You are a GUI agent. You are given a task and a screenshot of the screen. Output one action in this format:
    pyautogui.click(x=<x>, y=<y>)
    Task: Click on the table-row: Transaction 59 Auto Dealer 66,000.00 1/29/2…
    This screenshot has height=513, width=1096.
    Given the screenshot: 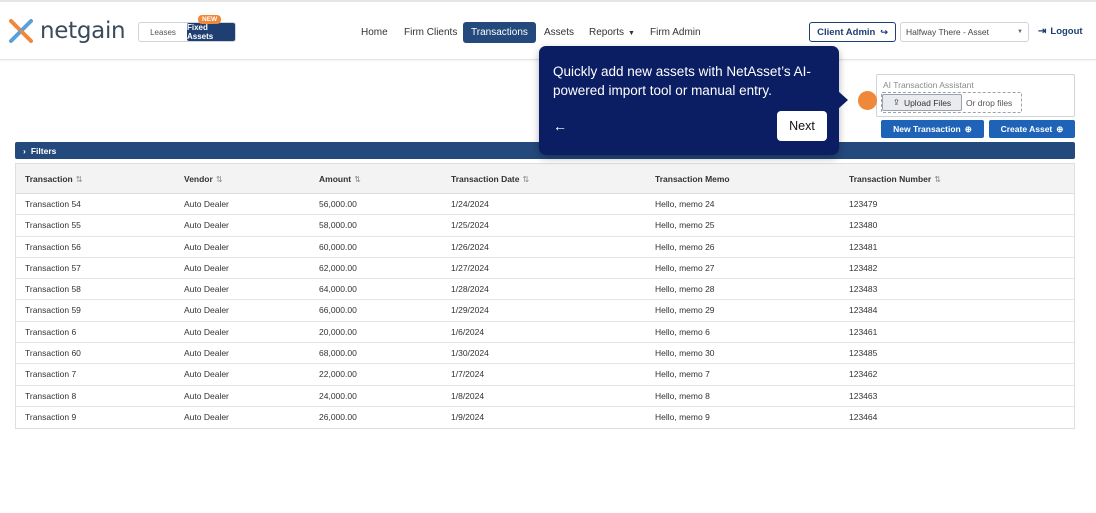 What is the action you would take?
    pyautogui.click(x=545, y=311)
    